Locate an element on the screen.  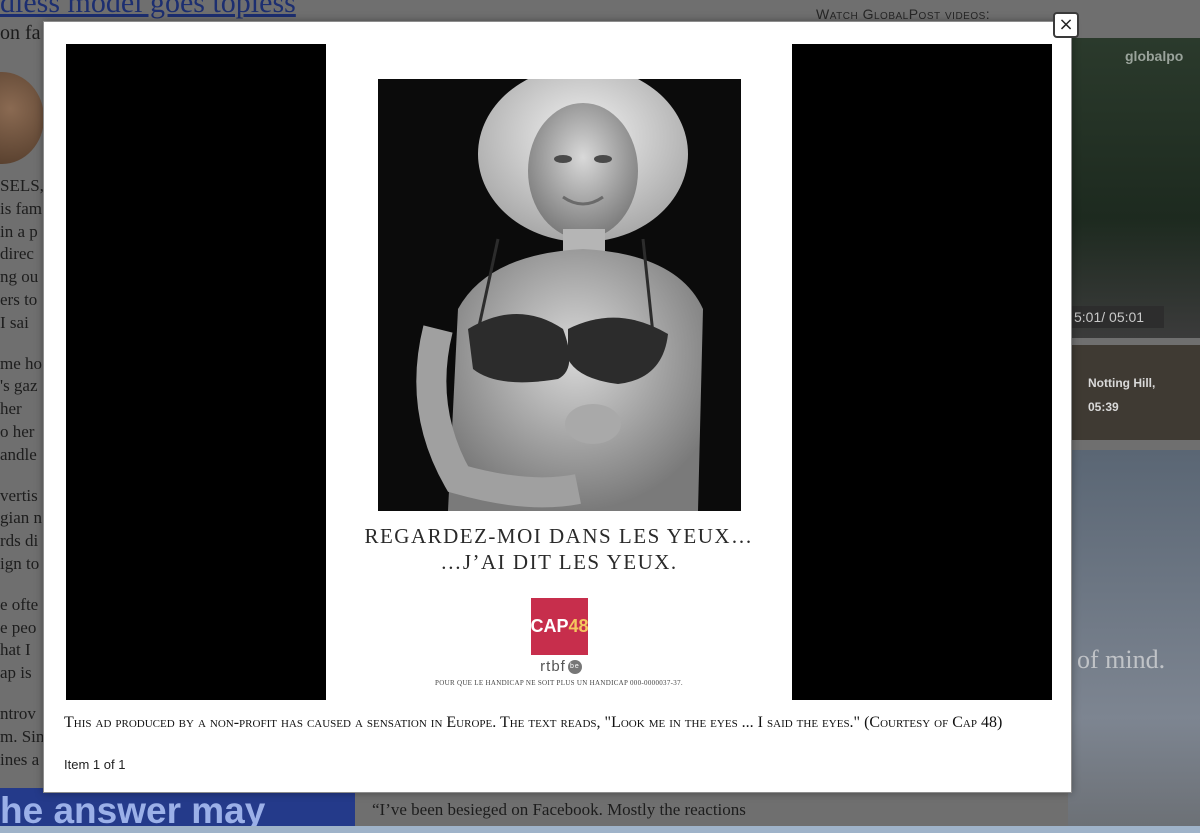
rtbf-logo: rtbf be is located at coordinates (561, 666).